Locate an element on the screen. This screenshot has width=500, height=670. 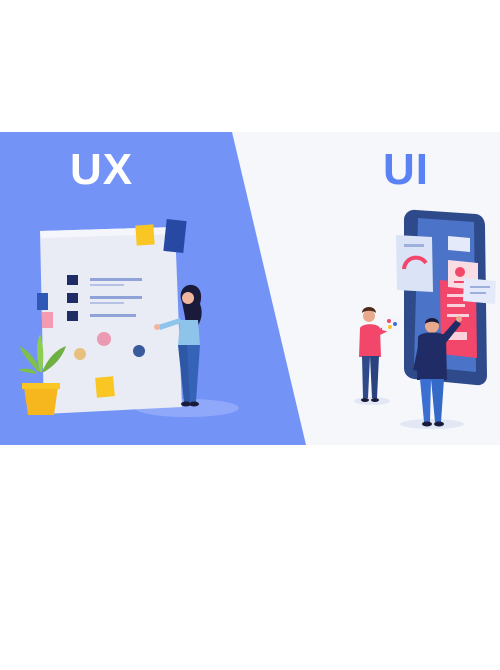
small-card is located at coordinates (459, 244).